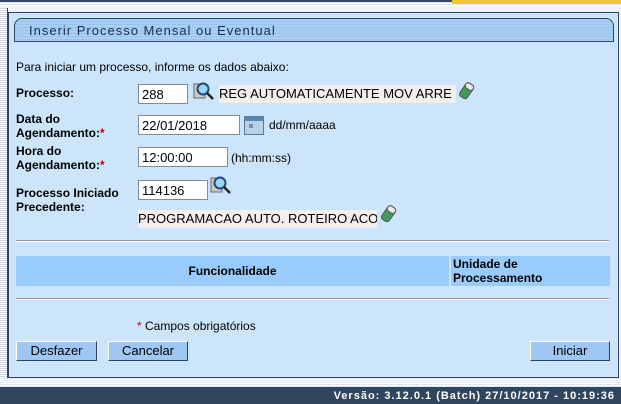 The height and width of the screenshot is (404, 621). I want to click on undo-button: Desfazer, so click(56, 351).